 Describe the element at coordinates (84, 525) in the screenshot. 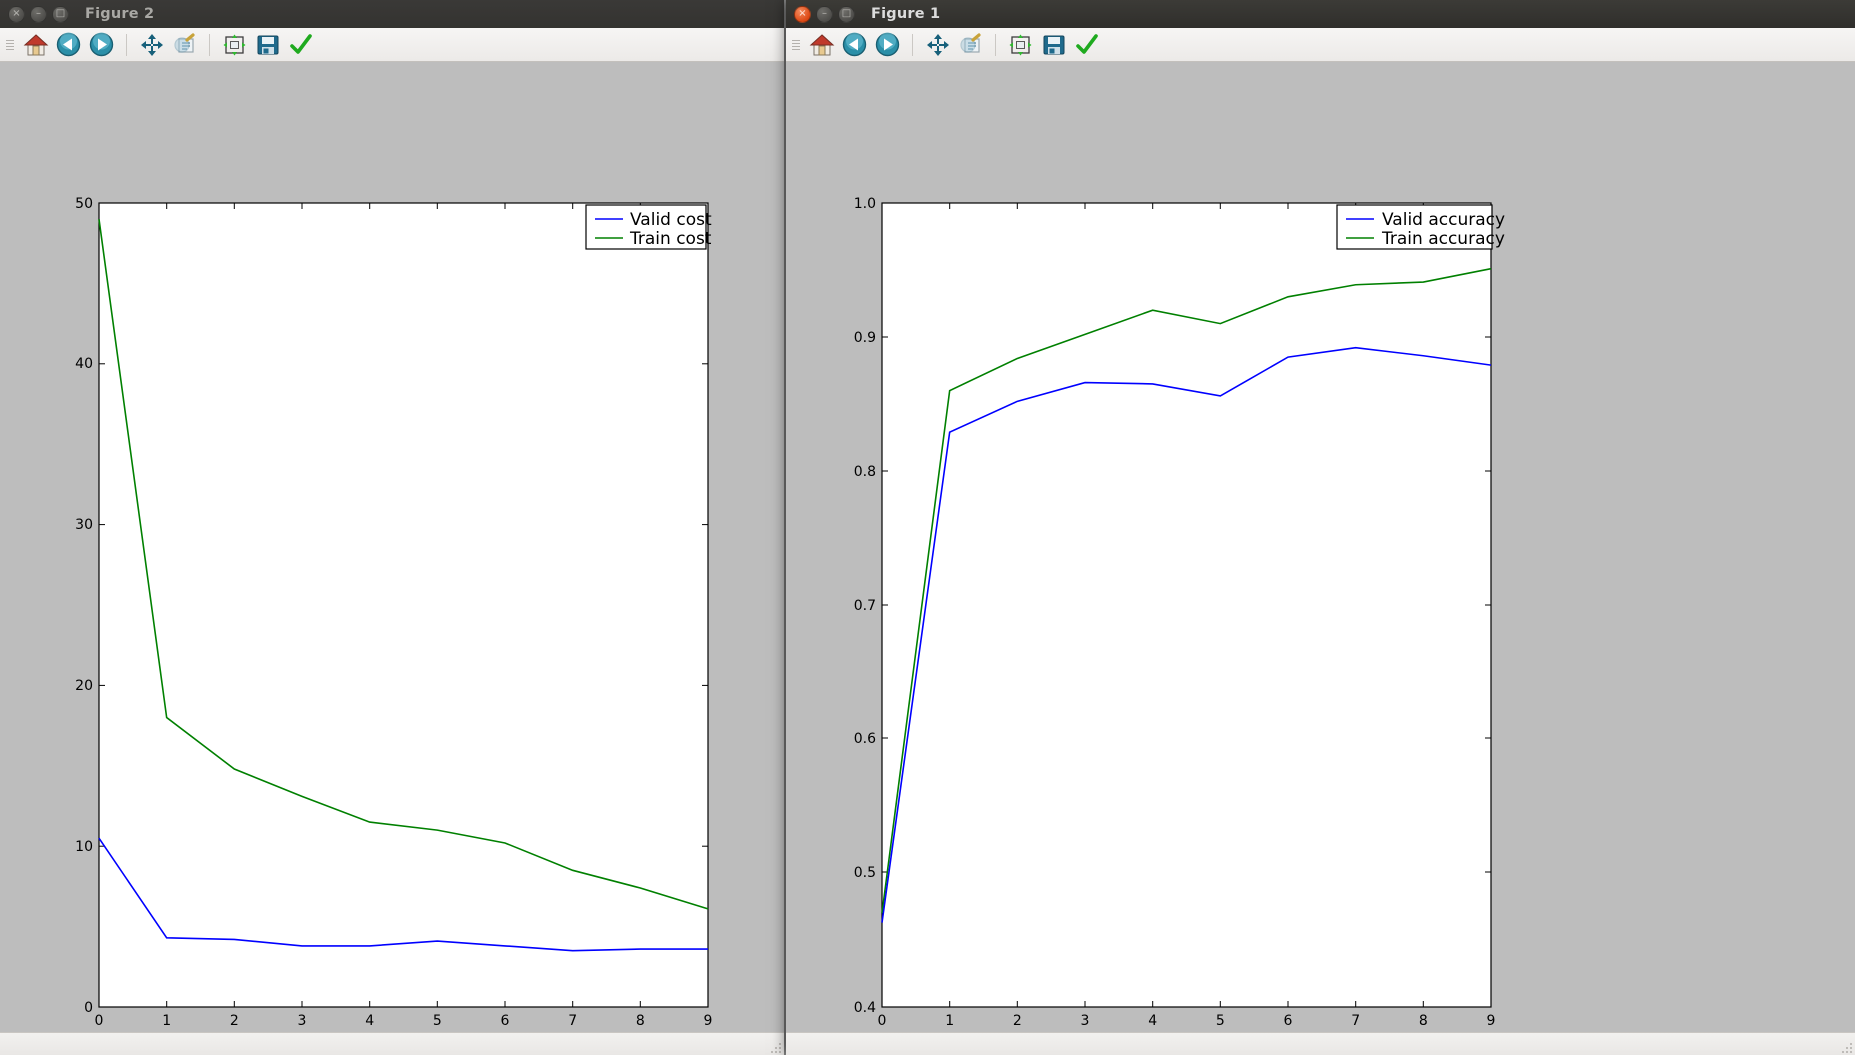

I see `ytick-label: 30` at that location.